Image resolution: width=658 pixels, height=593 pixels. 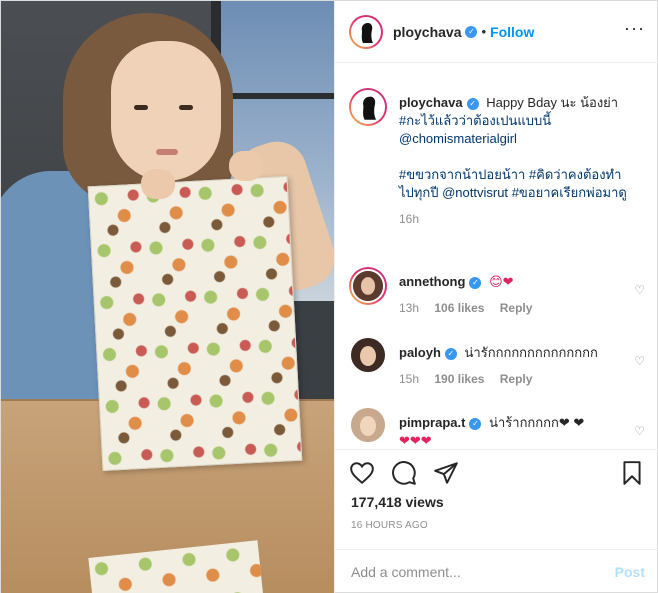 What do you see at coordinates (475, 192) in the screenshot?
I see `mention-link: @nottvisrut` at bounding box center [475, 192].